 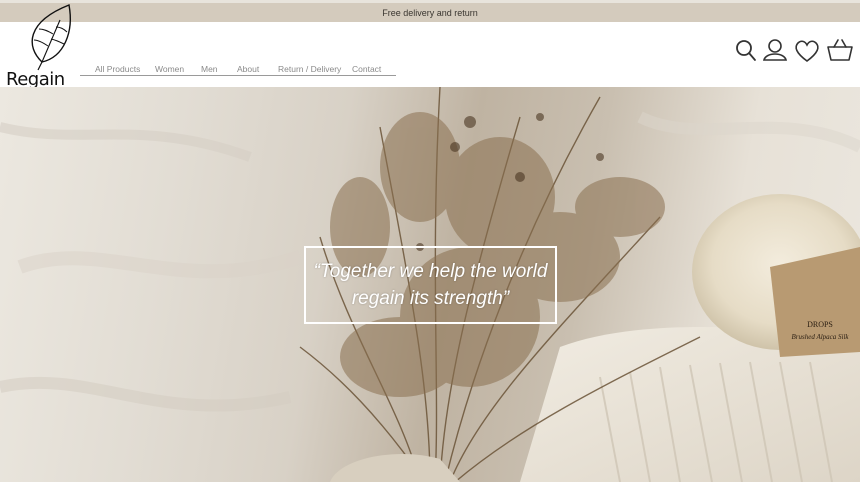 I want to click on promo-text: Free delivery and return, so click(x=430, y=13).